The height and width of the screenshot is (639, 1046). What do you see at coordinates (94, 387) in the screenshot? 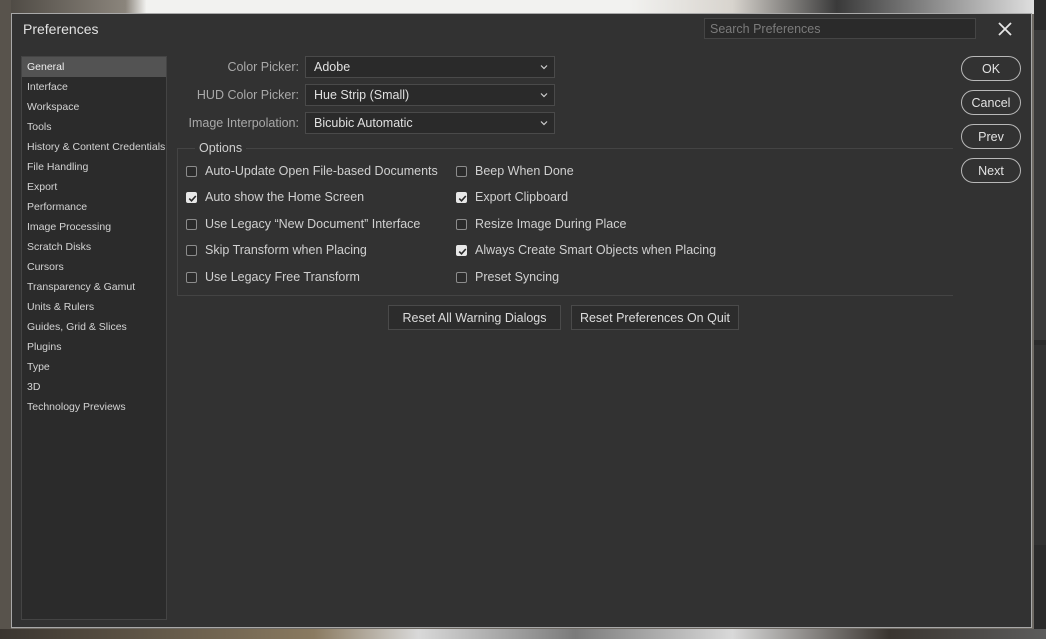
I see `sidebar-item-3d: 3D` at bounding box center [94, 387].